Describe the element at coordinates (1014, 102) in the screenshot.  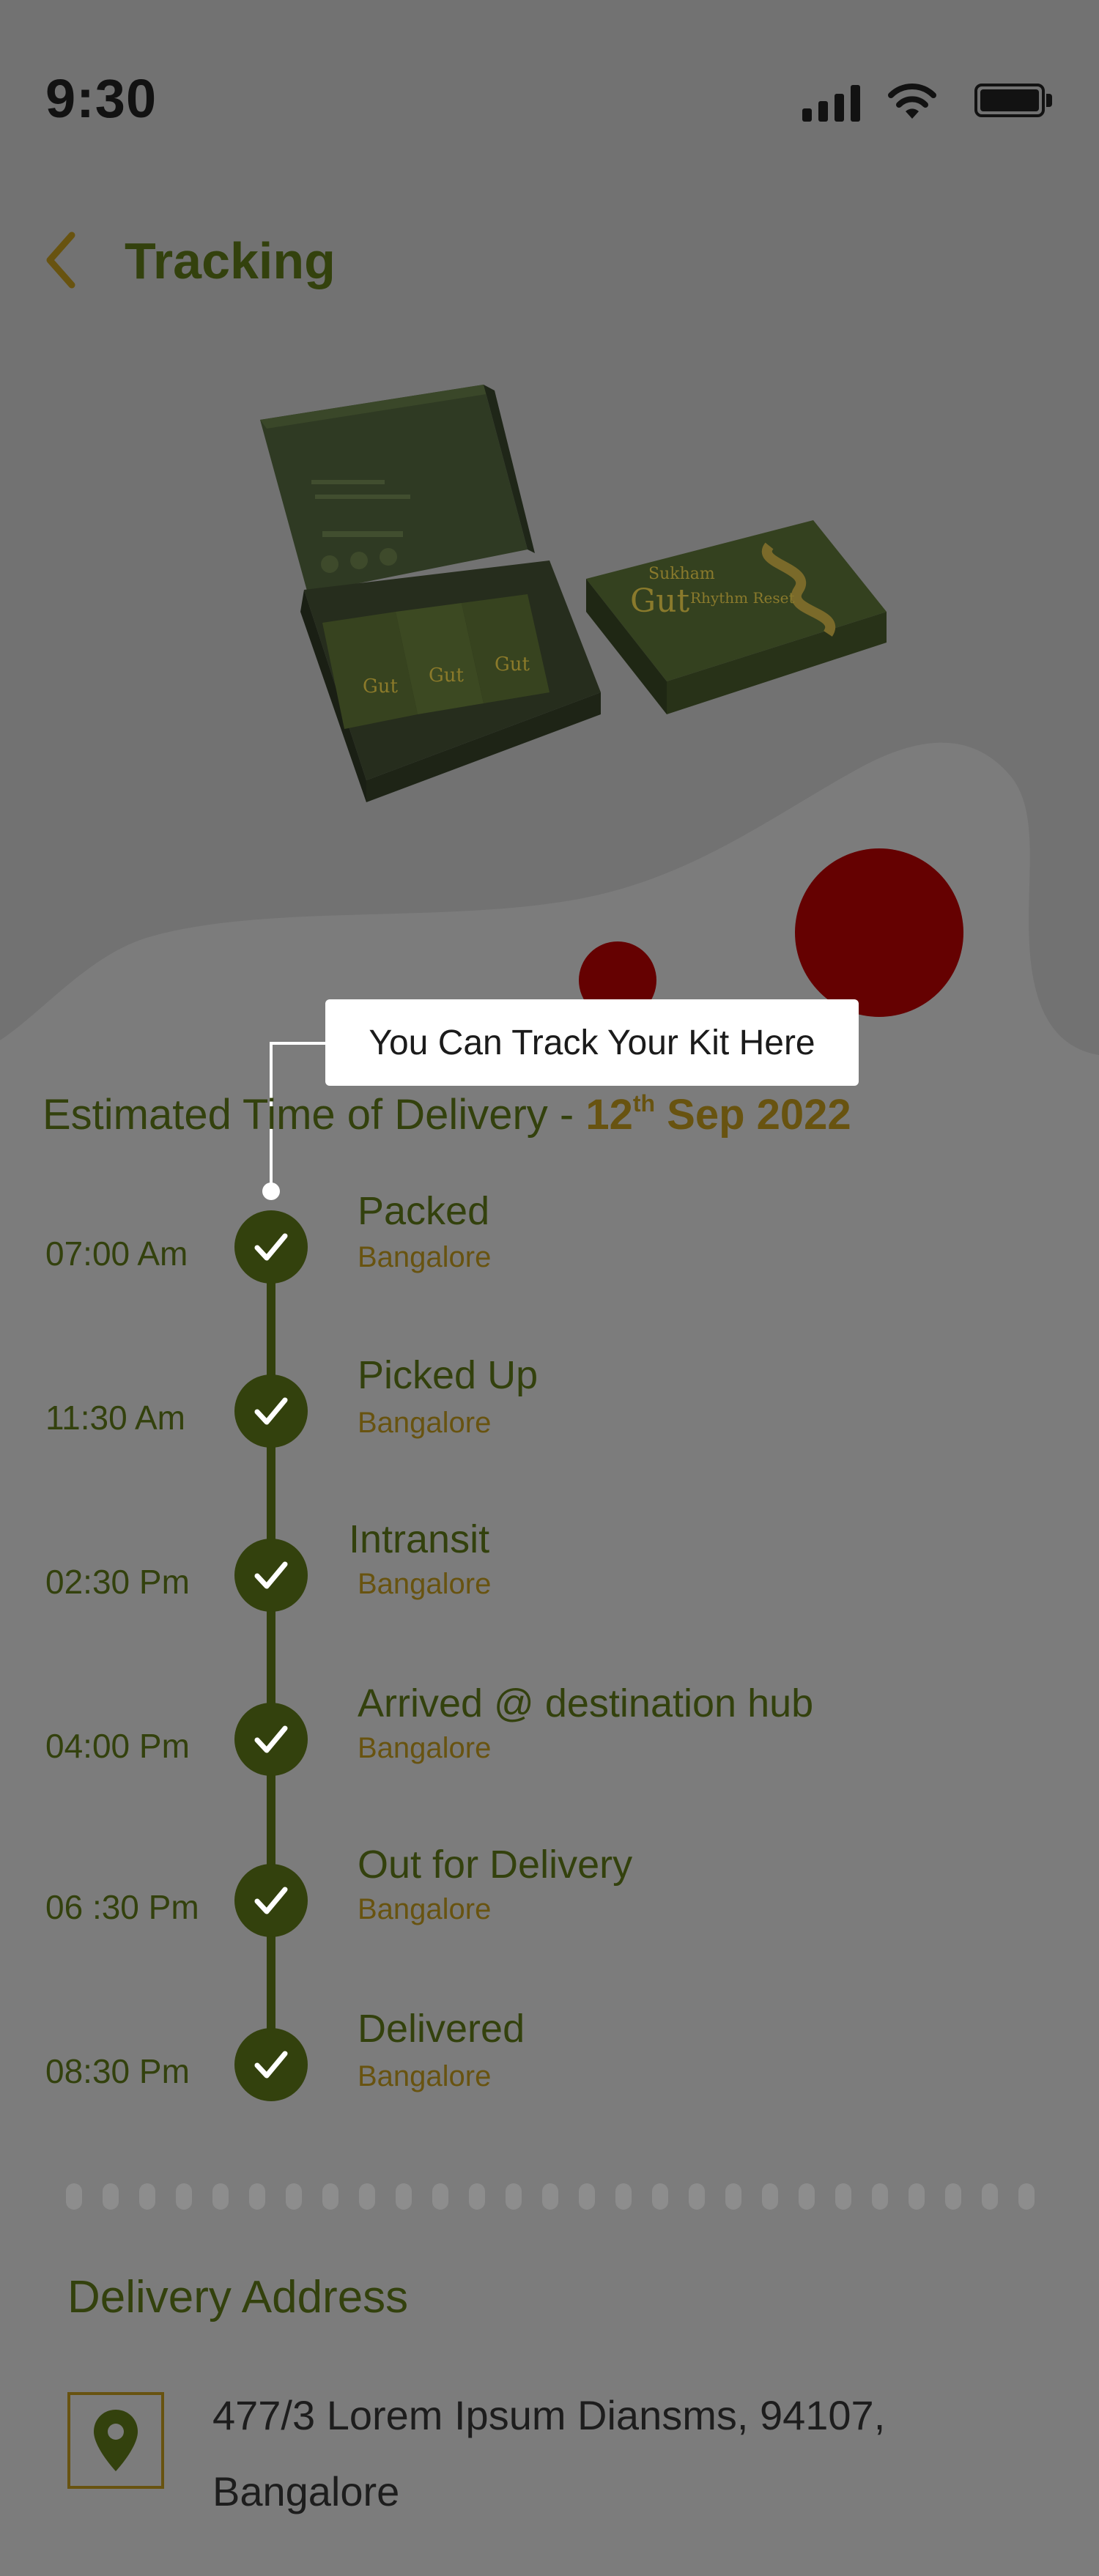
I see `battery-icon` at that location.